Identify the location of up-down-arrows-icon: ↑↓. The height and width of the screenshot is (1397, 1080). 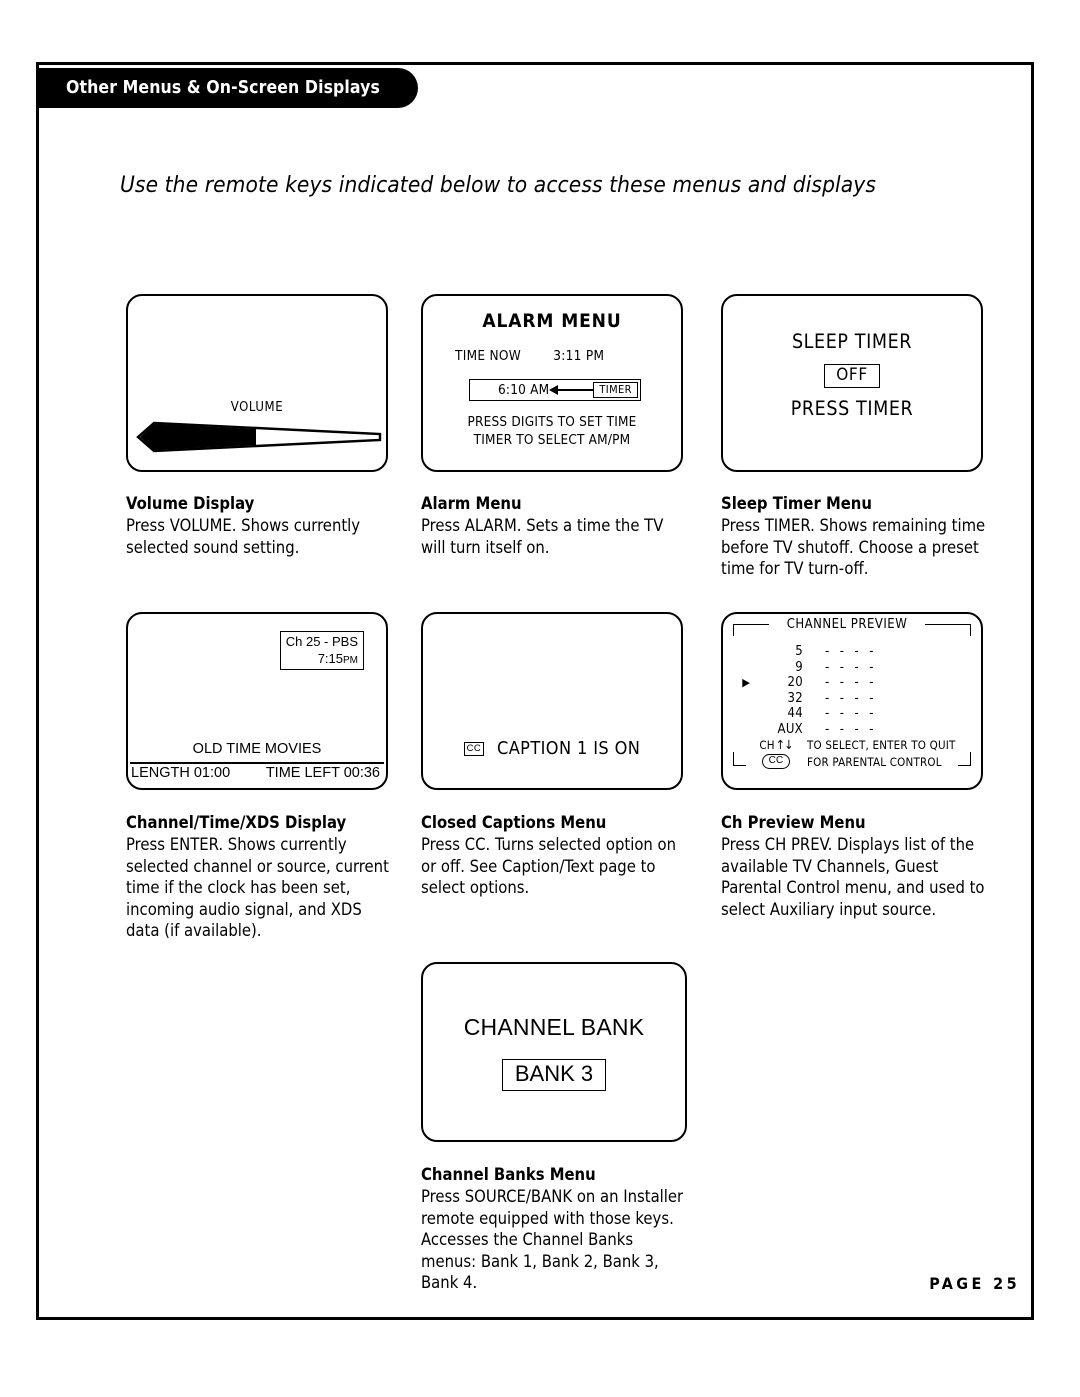
(784, 744).